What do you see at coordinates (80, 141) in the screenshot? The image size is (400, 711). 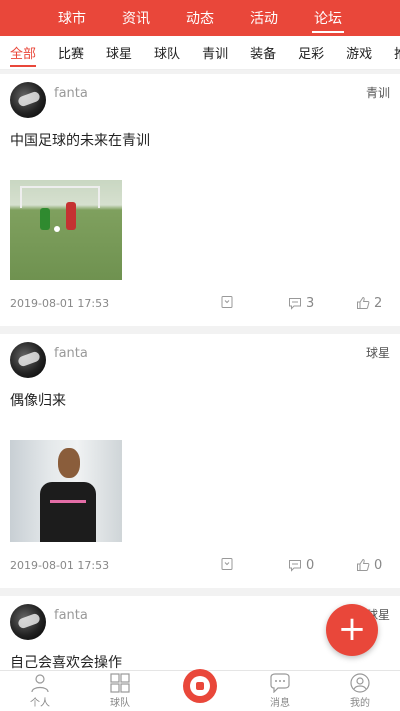 I see `post-text: 中国足球的未来在青训` at bounding box center [80, 141].